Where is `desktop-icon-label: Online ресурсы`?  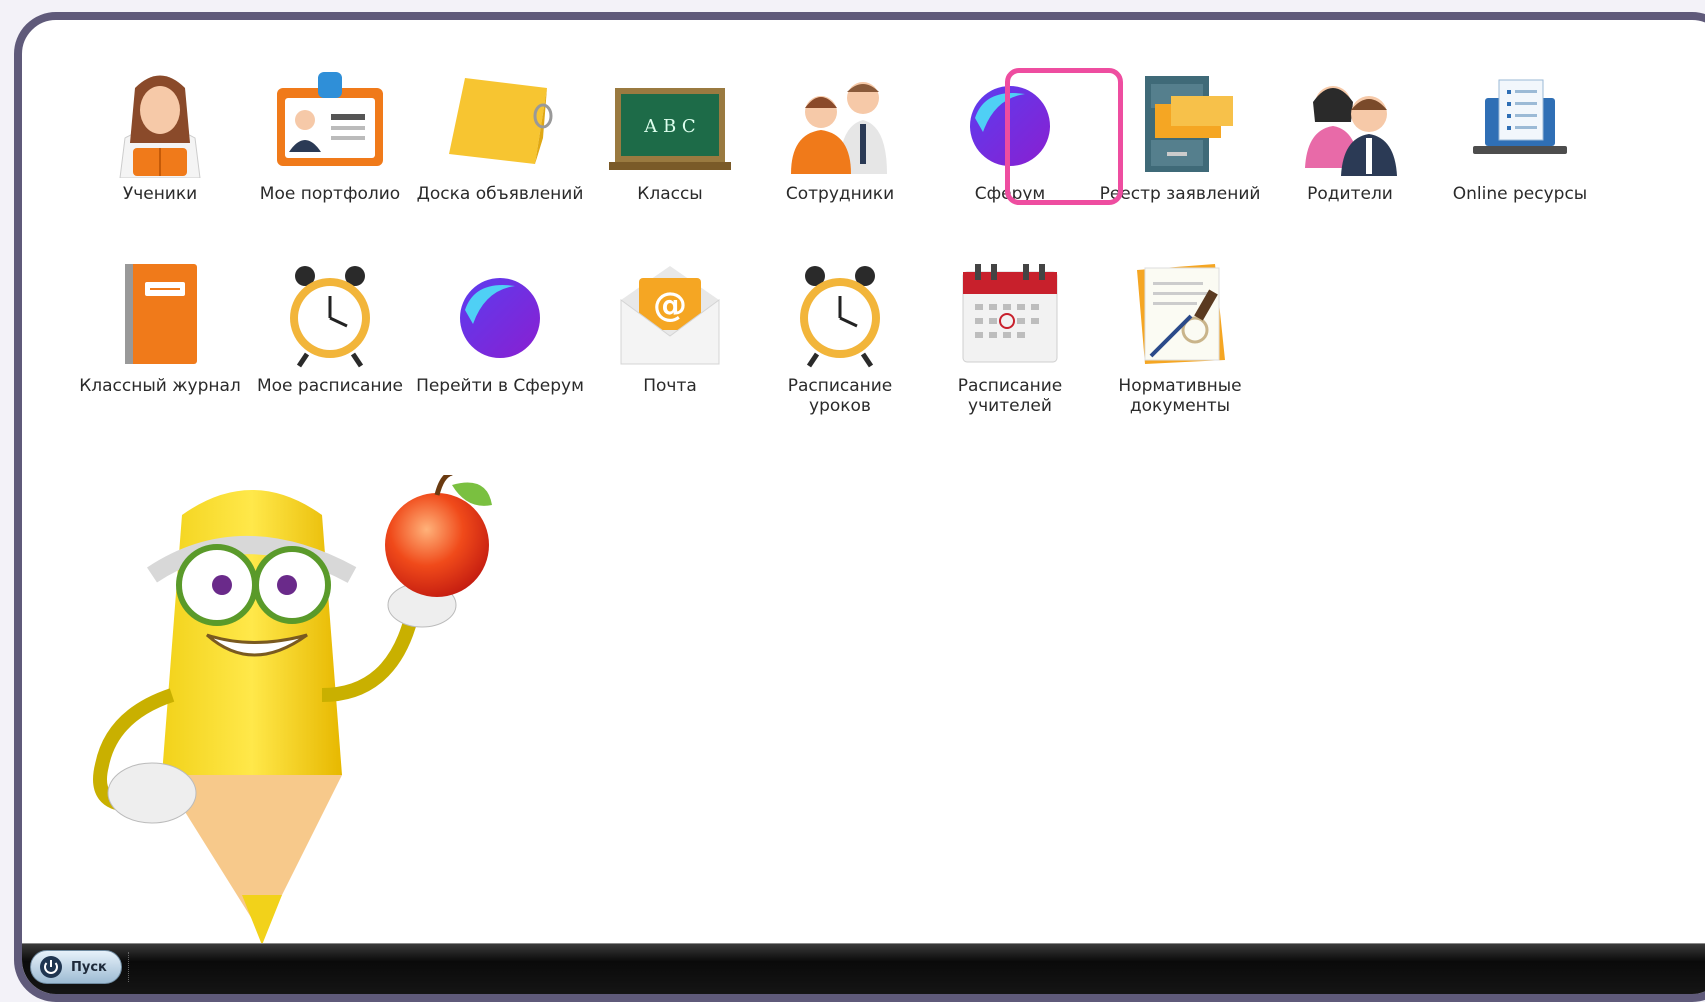
desktop-icon-label: Online ресурсы is located at coordinates (1520, 194).